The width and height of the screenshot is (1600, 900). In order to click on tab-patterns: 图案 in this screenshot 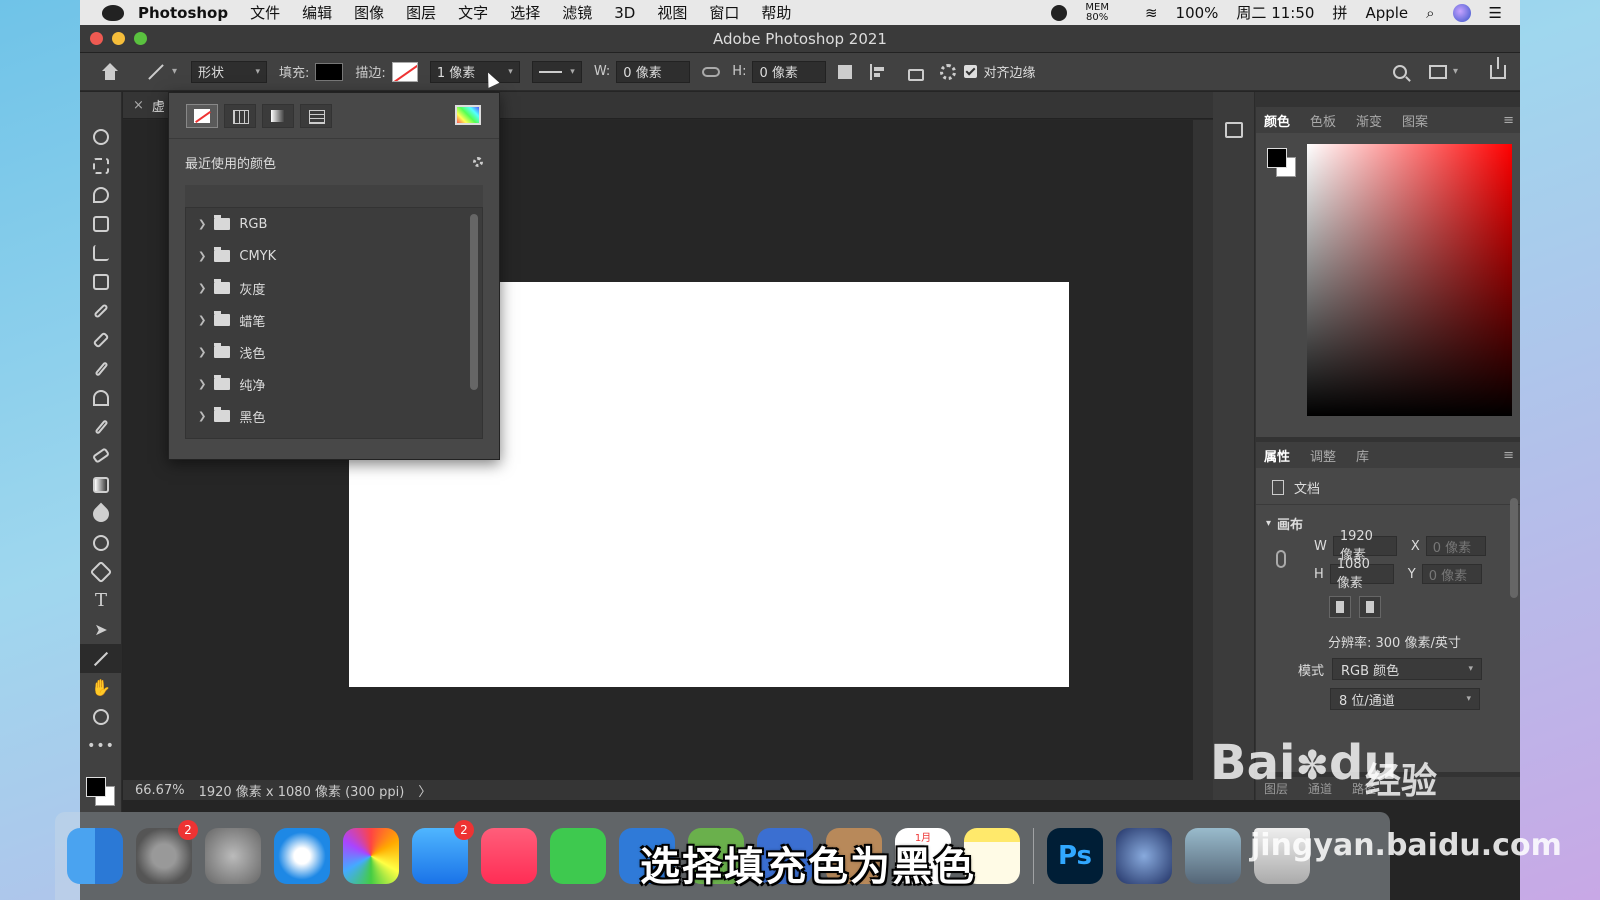, I will do `click(1415, 120)`.